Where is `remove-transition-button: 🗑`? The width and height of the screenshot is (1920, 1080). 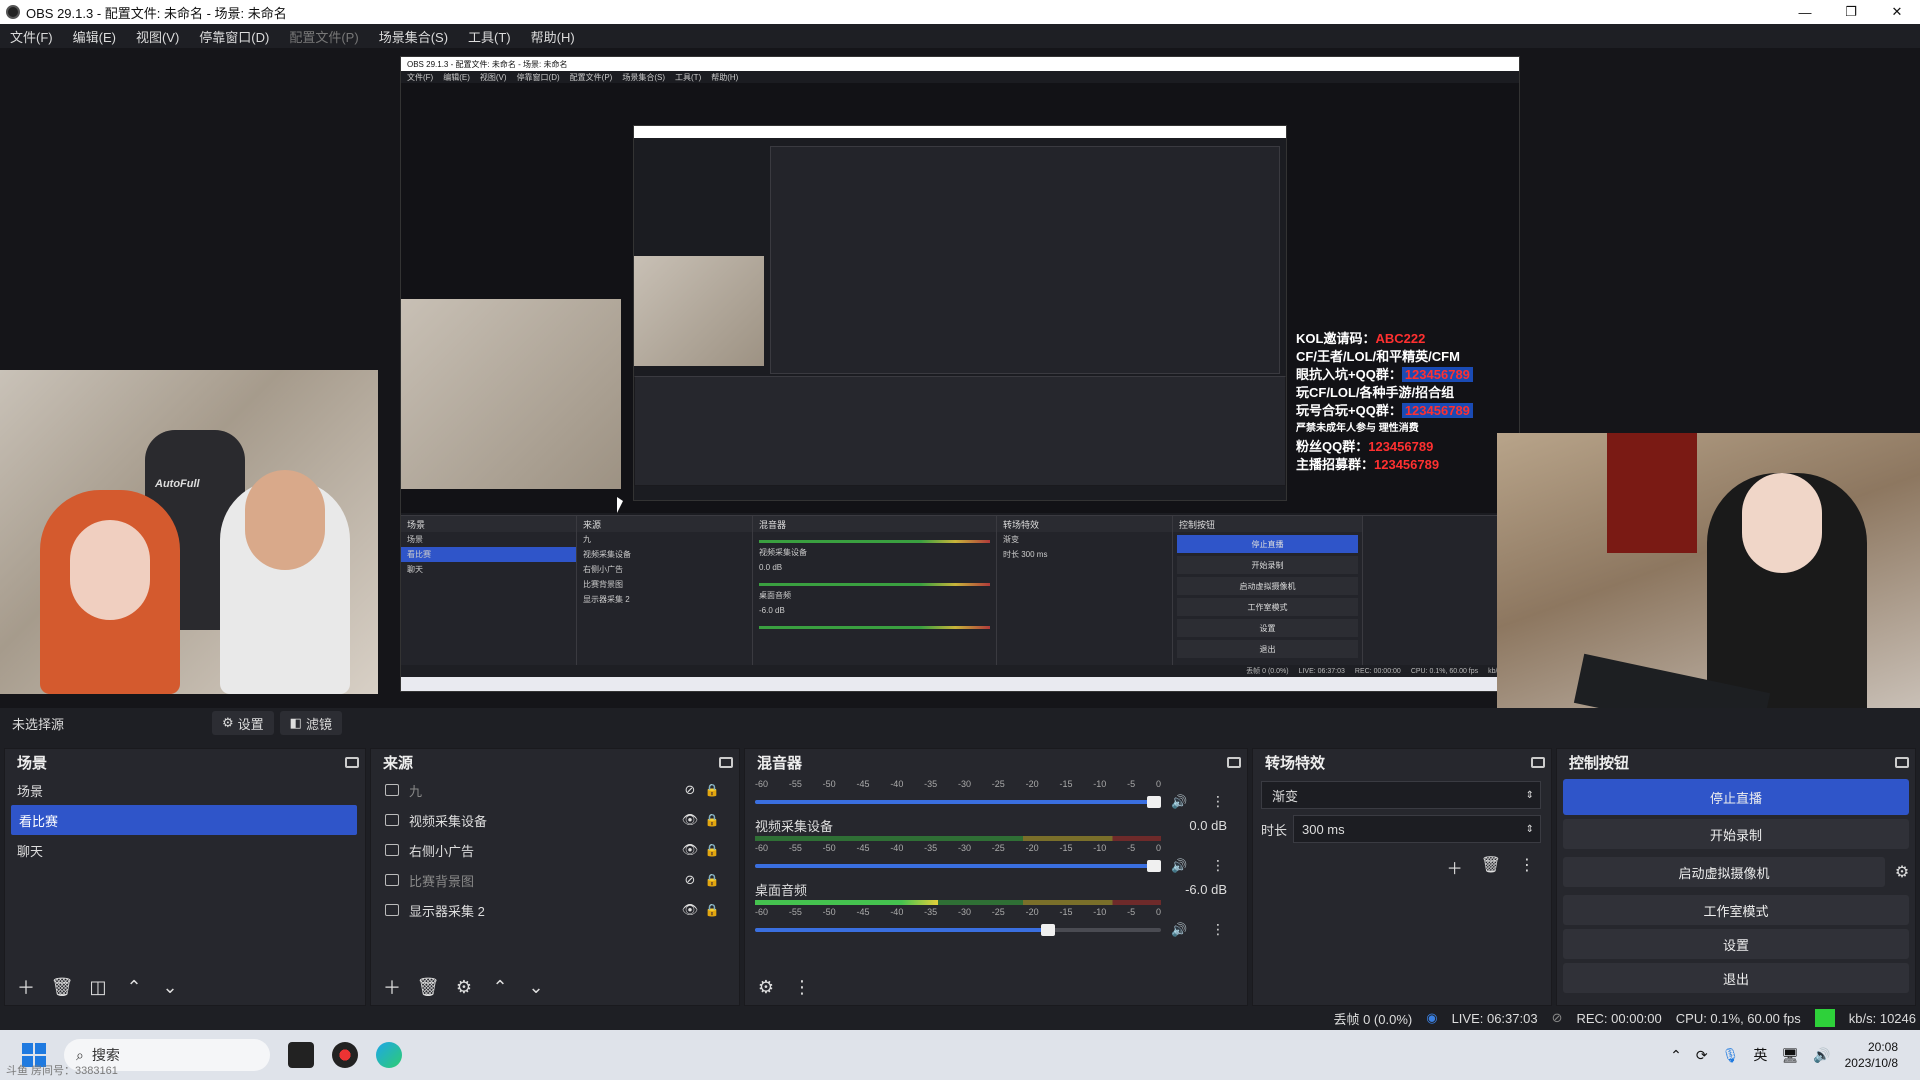
remove-transition-button: 🗑 is located at coordinates (1491, 867).